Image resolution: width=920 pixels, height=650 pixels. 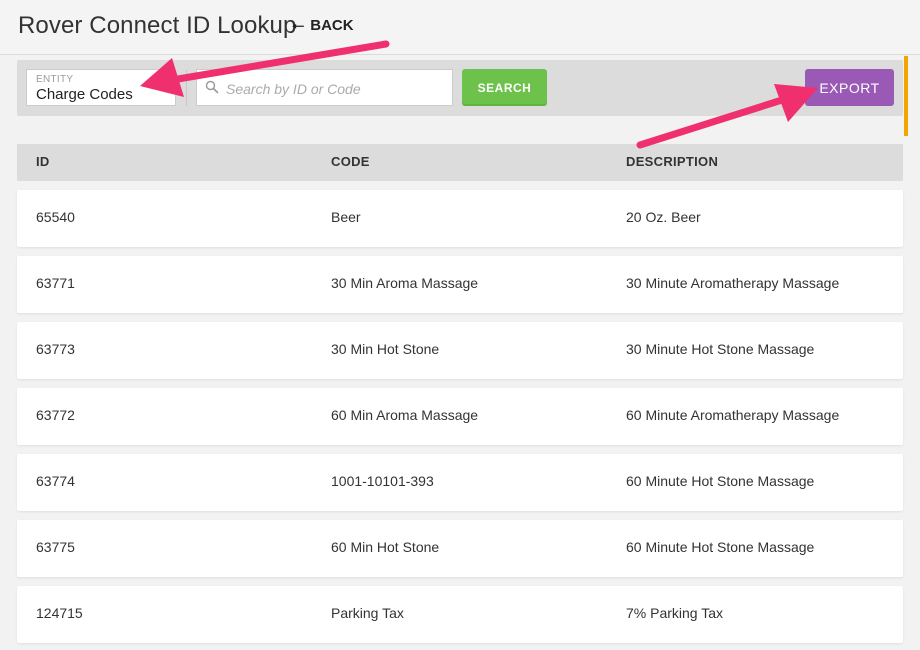 What do you see at coordinates (385, 547) in the screenshot?
I see `cell-code: 60 Min Hot Stone` at bounding box center [385, 547].